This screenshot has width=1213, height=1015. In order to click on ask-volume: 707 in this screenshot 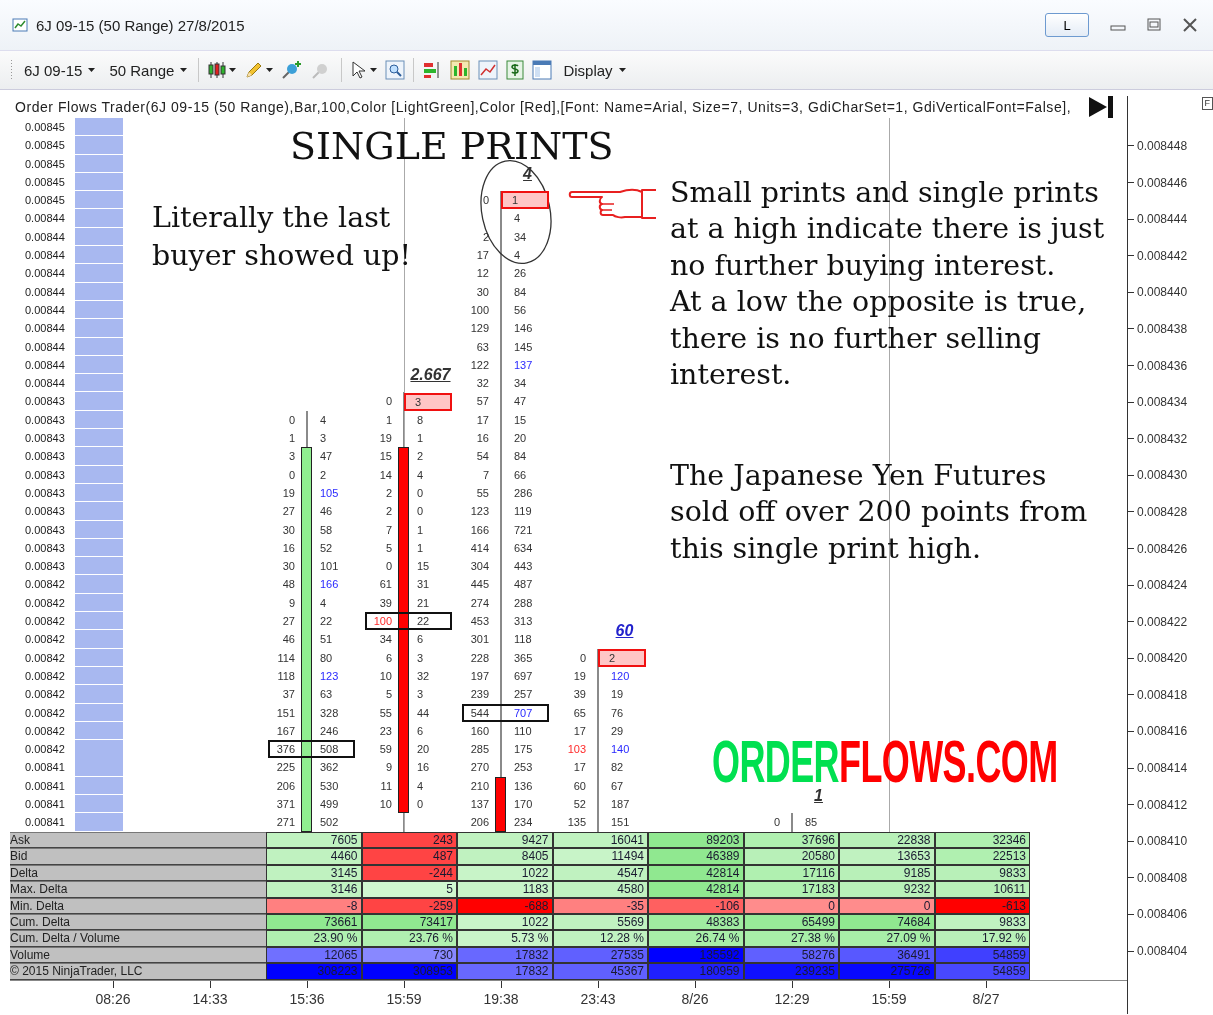, I will do `click(524, 713)`.